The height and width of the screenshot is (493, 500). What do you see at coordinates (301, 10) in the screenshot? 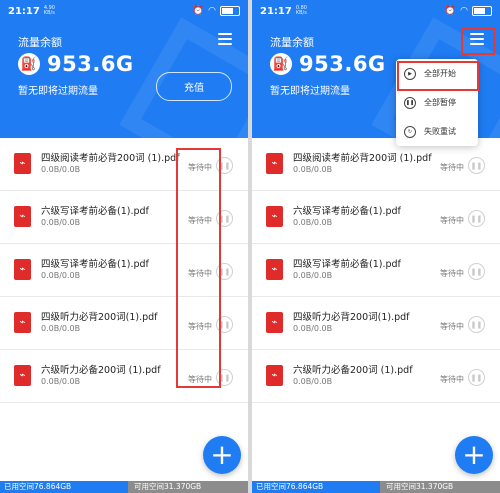
I see `network-speed: 0.80 KB/s` at bounding box center [301, 10].